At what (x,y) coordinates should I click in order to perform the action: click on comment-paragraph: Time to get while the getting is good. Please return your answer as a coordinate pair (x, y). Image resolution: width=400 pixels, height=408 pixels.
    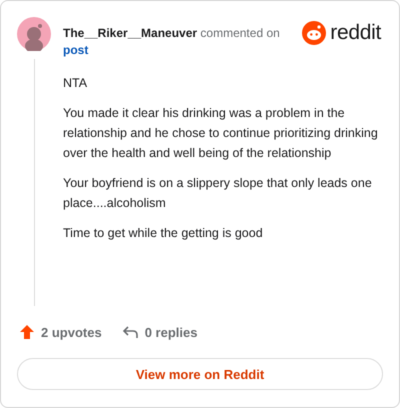
    Looking at the image, I should click on (163, 233).